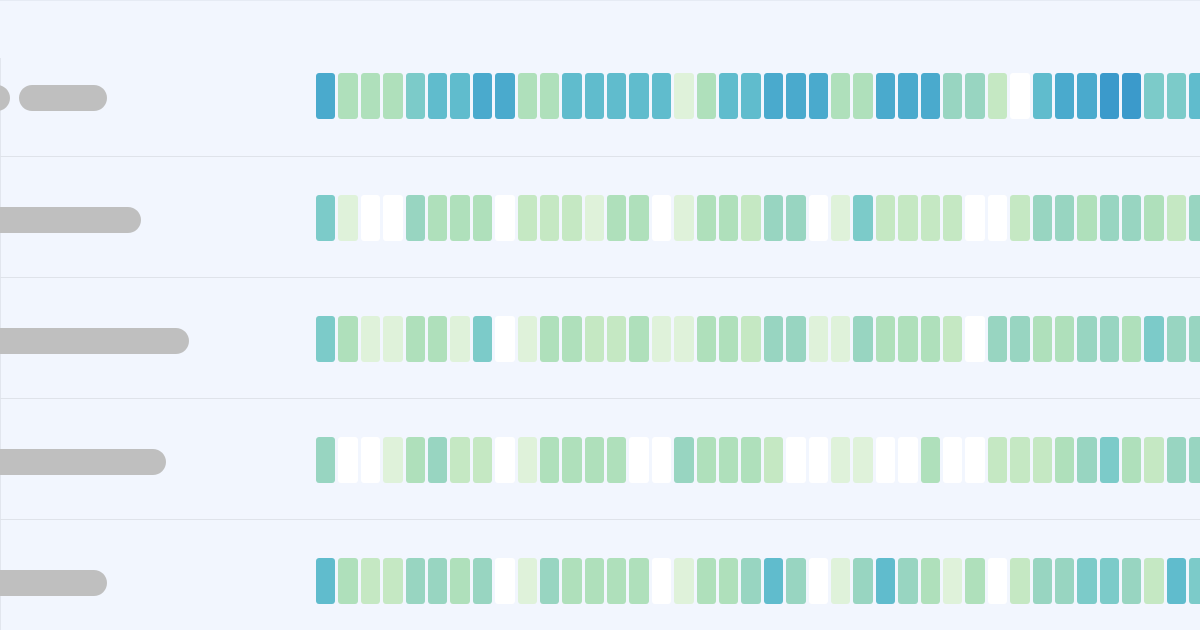  What do you see at coordinates (600, 0) in the screenshot?
I see `panel-top-border` at bounding box center [600, 0].